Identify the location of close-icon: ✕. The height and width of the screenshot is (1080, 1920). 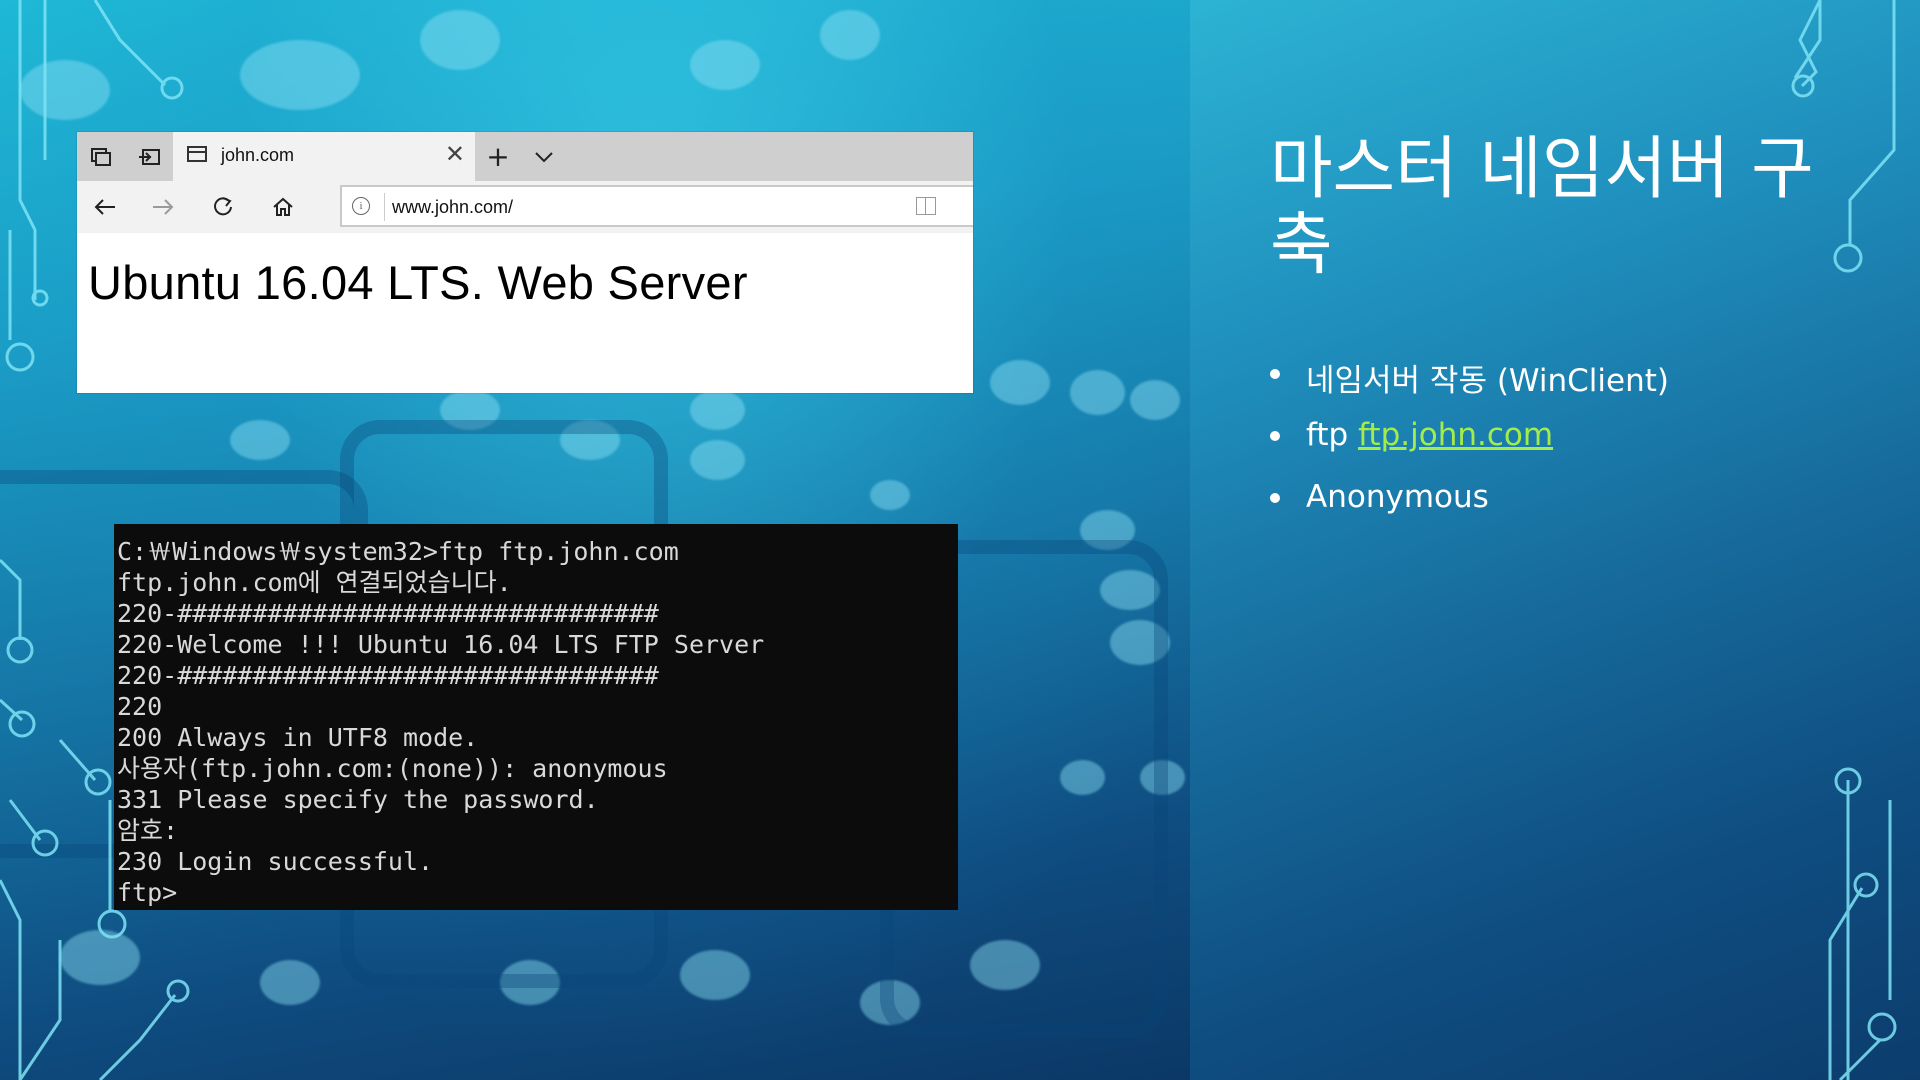
(455, 154).